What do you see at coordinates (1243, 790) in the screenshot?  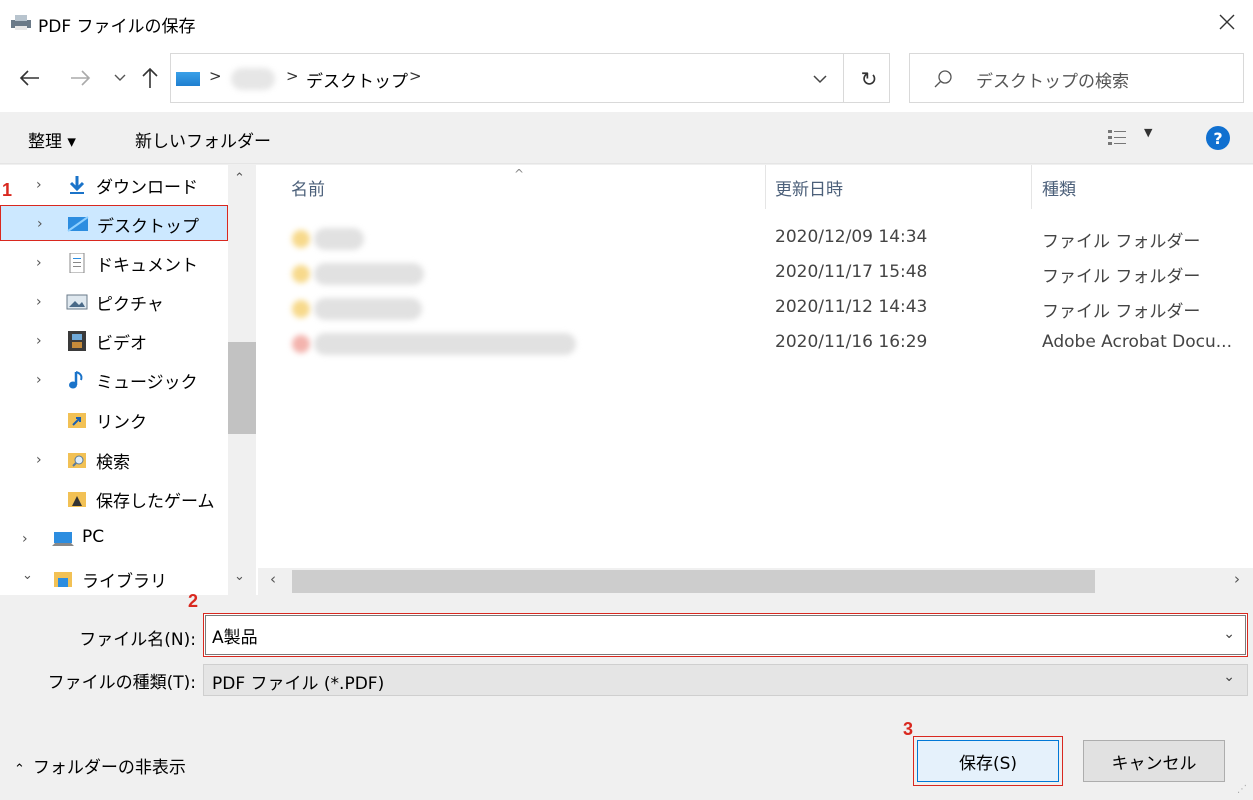 I see `resize-grip-icon: ⋰` at bounding box center [1243, 790].